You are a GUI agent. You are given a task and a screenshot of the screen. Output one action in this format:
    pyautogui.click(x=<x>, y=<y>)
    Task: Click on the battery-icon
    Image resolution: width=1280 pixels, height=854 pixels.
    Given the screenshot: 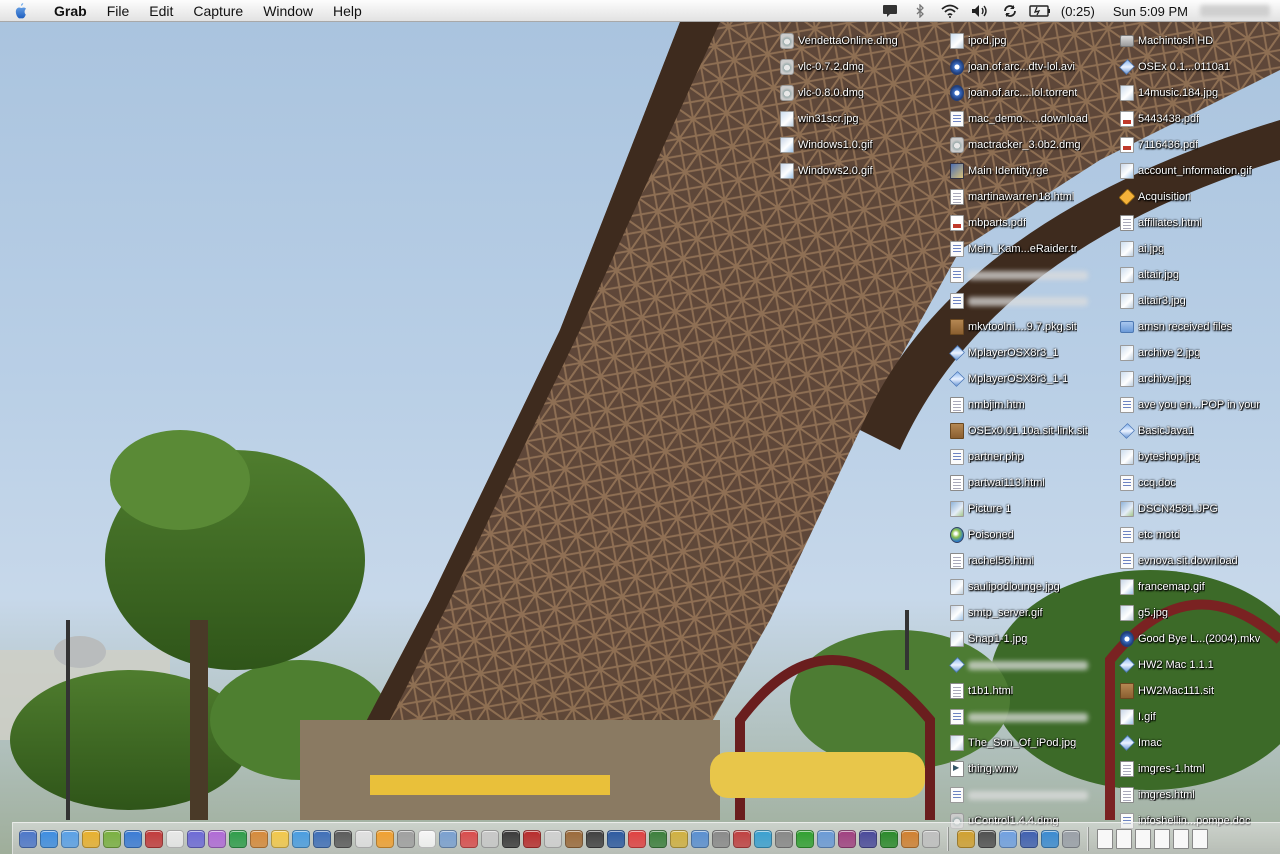 What is the action you would take?
    pyautogui.click(x=1040, y=11)
    